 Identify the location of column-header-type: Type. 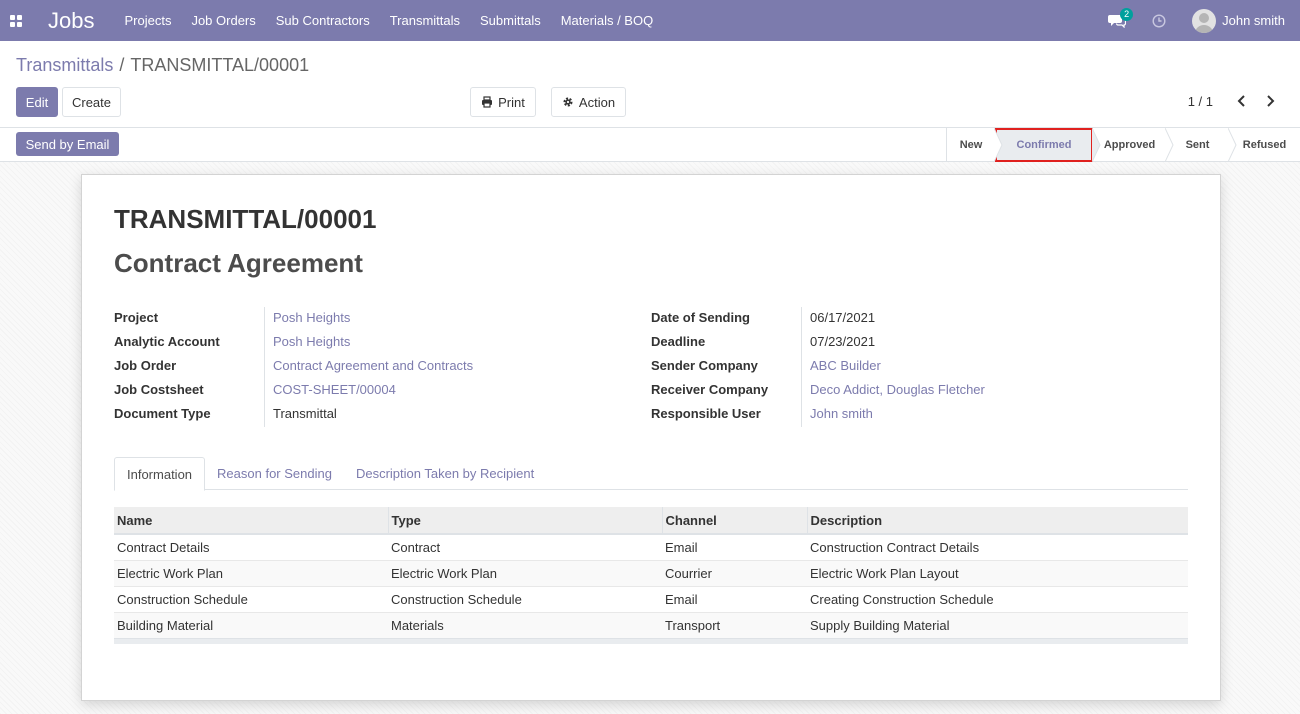
(524, 521).